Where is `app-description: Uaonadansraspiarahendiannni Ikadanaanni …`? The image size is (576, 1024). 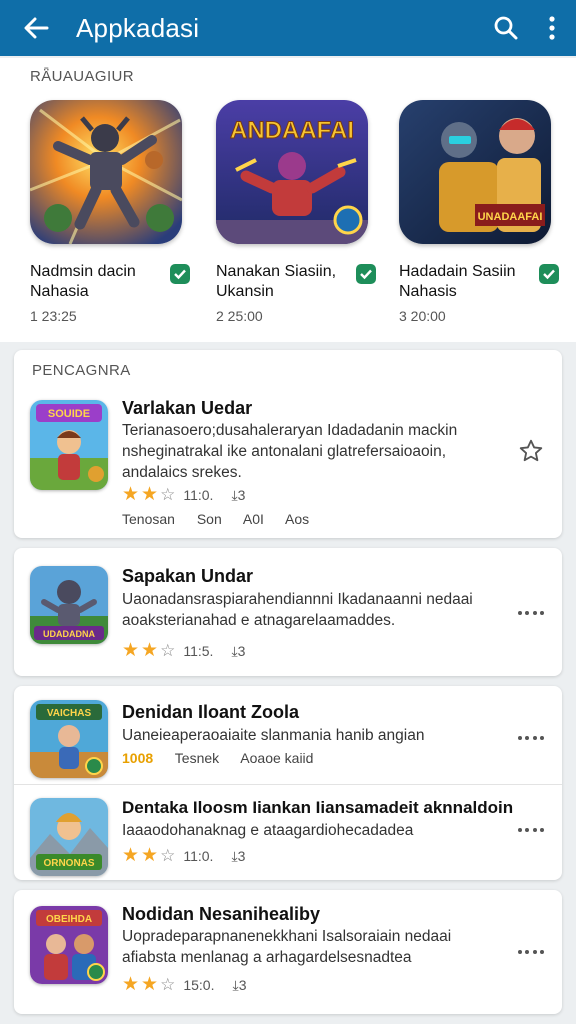 app-description: Uaonadansraspiarahendiannni Ikadanaanni … is located at coordinates (297, 610).